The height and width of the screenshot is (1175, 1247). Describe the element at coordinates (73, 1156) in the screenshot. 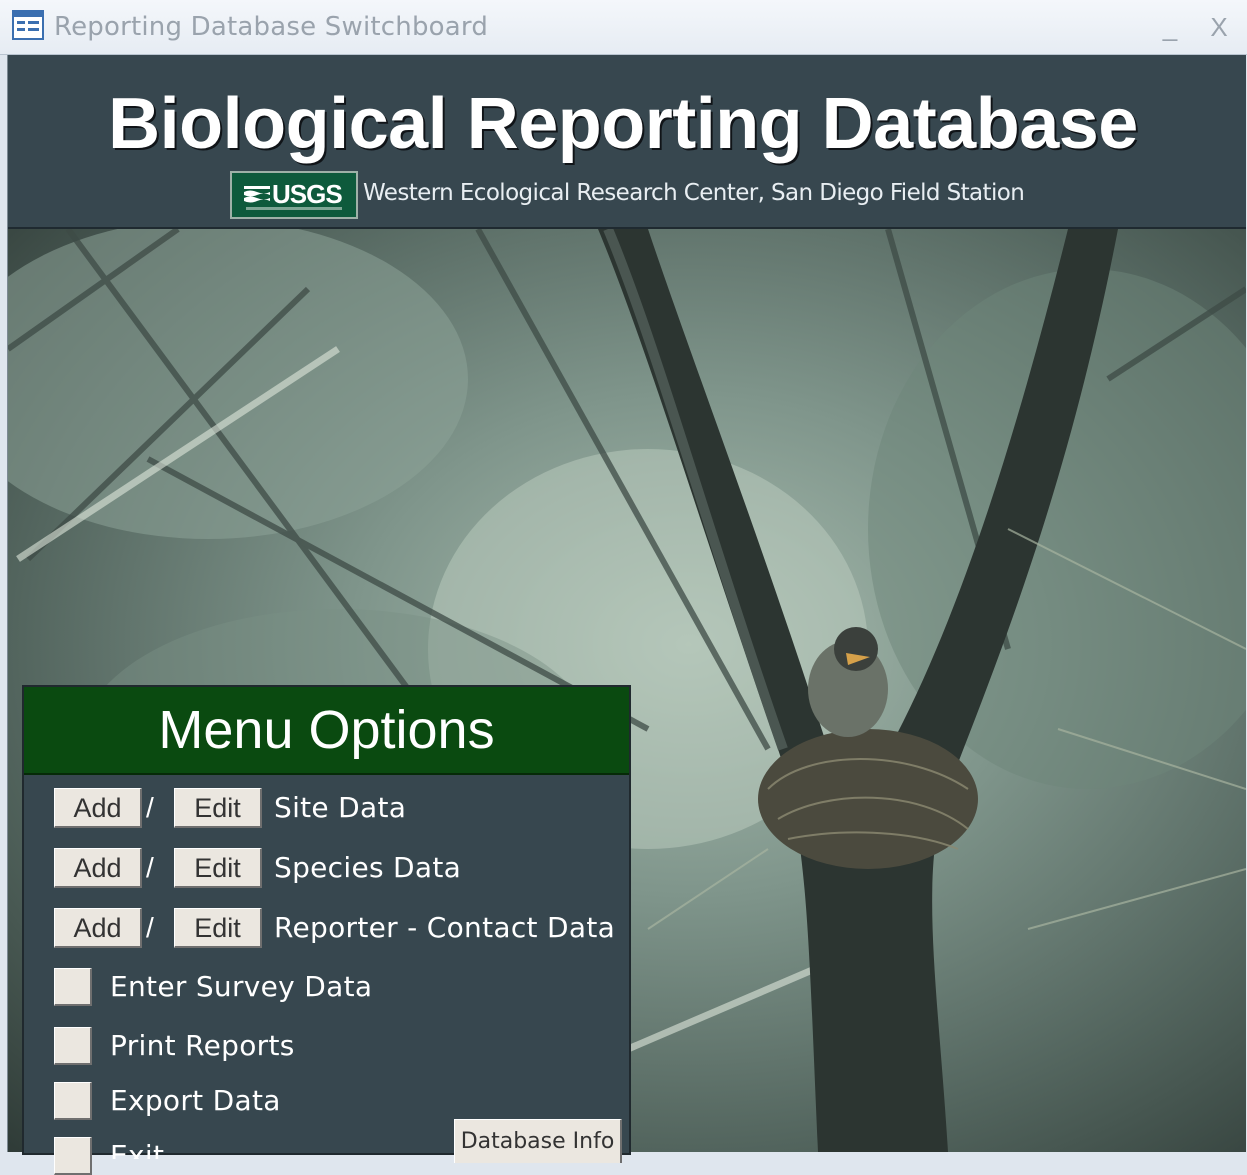

I see `exit-button` at that location.